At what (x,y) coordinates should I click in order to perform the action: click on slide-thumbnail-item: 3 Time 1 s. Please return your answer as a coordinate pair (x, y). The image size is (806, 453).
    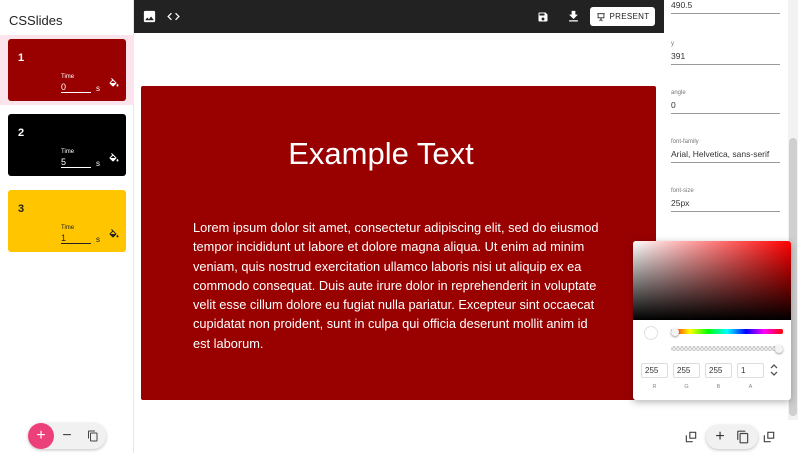
    Looking at the image, I should click on (67, 221).